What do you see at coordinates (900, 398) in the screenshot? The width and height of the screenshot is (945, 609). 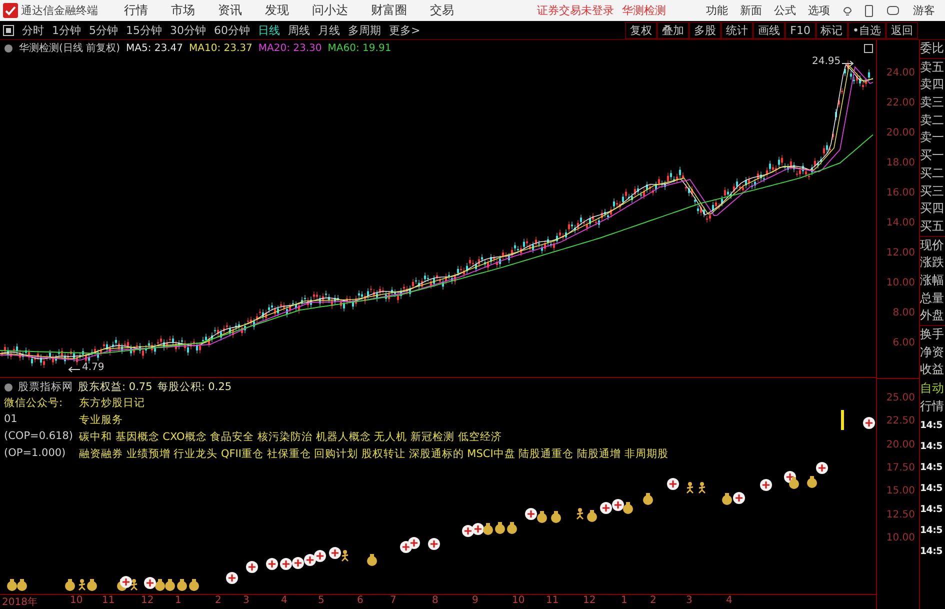 I see `indicator-axis-label: 25.00` at bounding box center [900, 398].